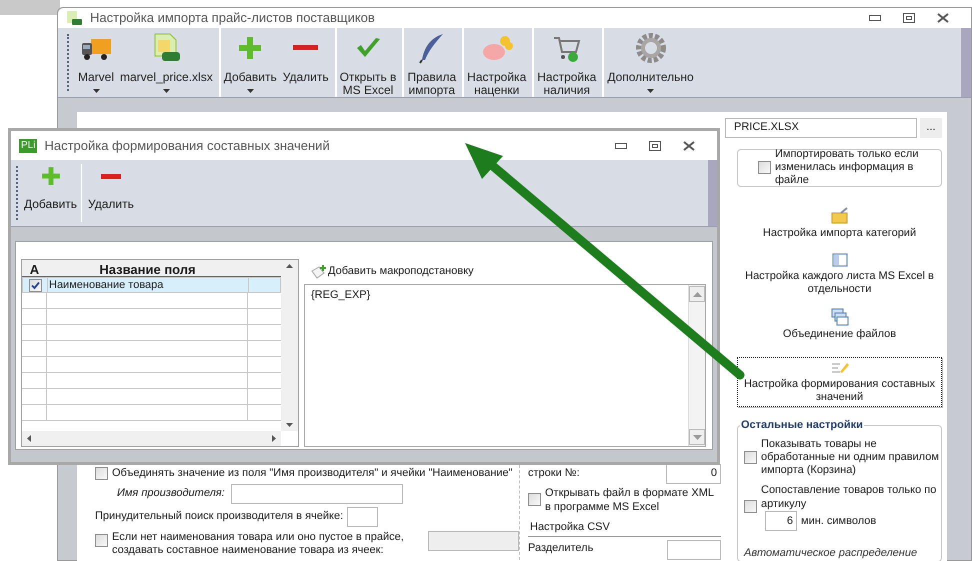 This screenshot has height=561, width=972. What do you see at coordinates (289, 345) in the screenshot?
I see `vertical-scrollbar` at bounding box center [289, 345].